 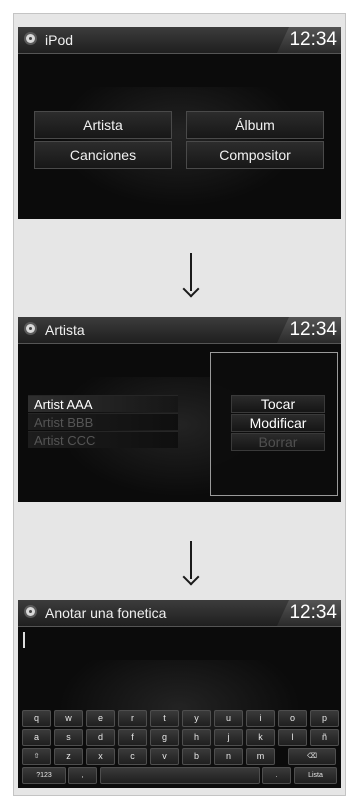 I want to click on screen-title: Anotar una fonetica, so click(x=106, y=613).